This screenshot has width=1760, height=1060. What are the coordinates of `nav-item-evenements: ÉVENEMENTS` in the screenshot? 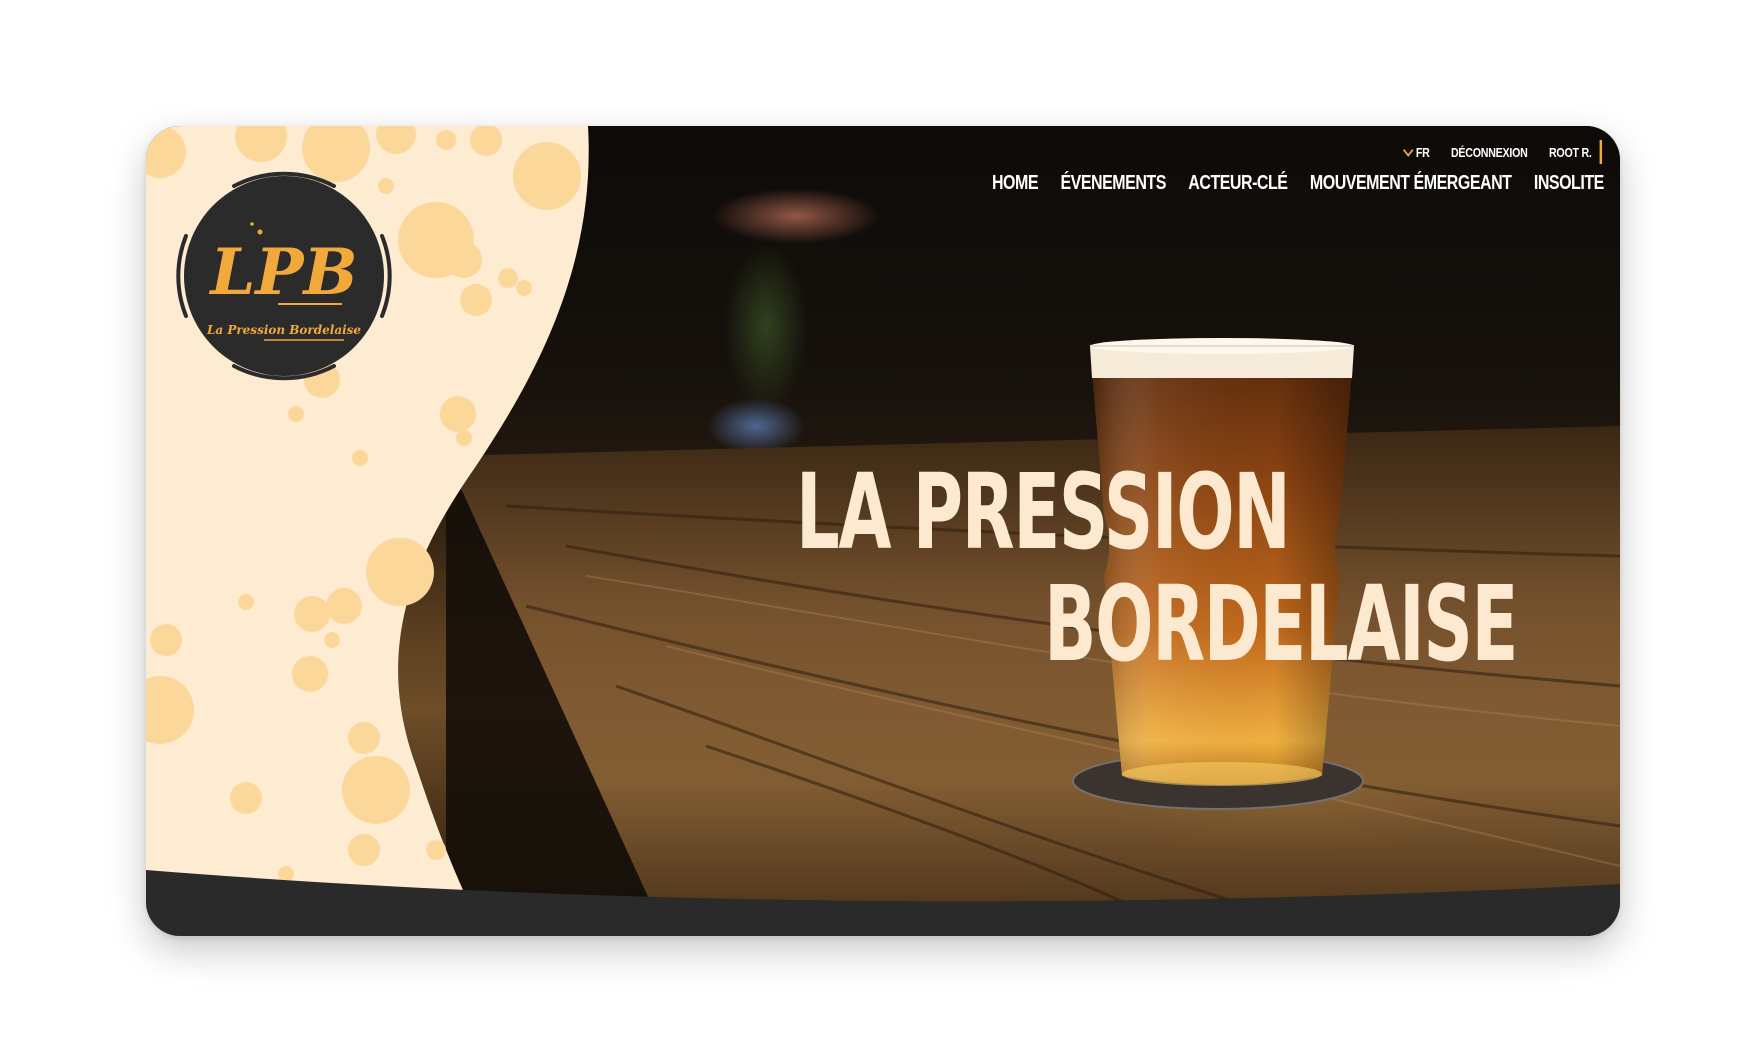 It's located at (1114, 183).